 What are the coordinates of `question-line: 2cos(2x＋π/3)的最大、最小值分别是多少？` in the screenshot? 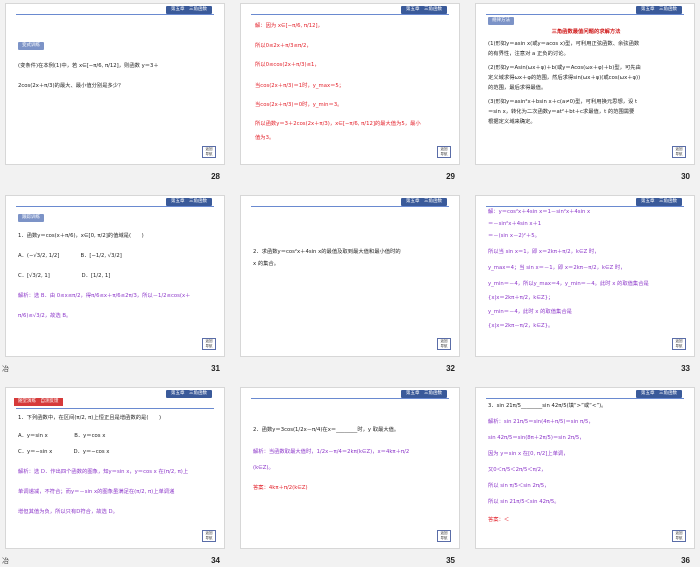 It's located at (71, 86).